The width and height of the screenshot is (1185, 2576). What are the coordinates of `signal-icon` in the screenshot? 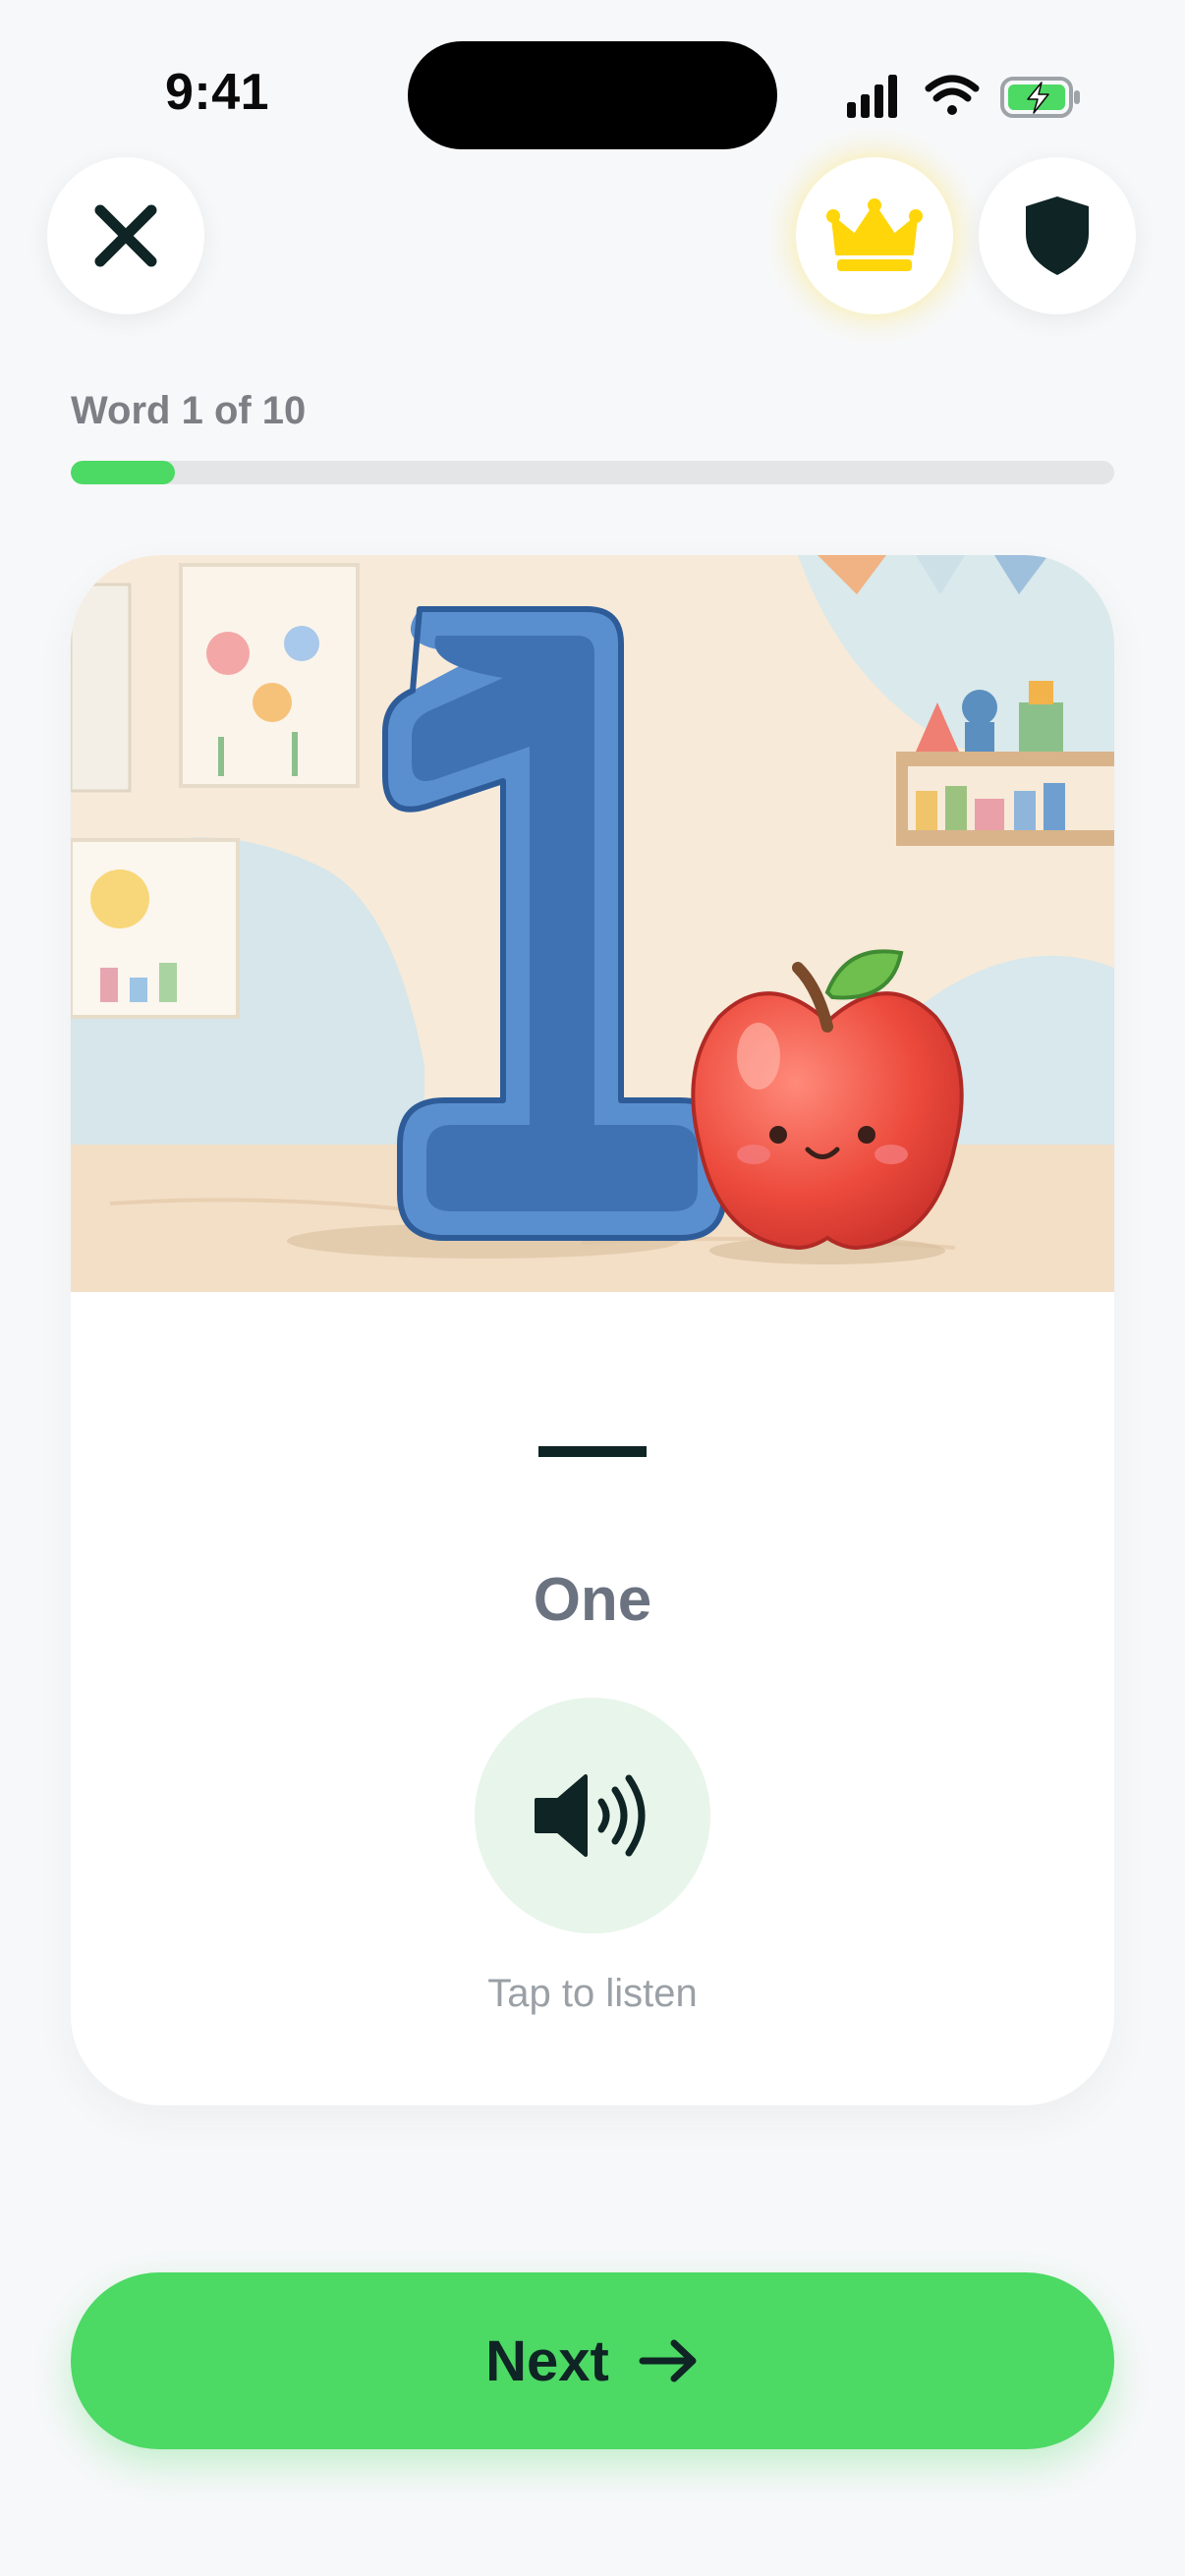 It's located at (872, 96).